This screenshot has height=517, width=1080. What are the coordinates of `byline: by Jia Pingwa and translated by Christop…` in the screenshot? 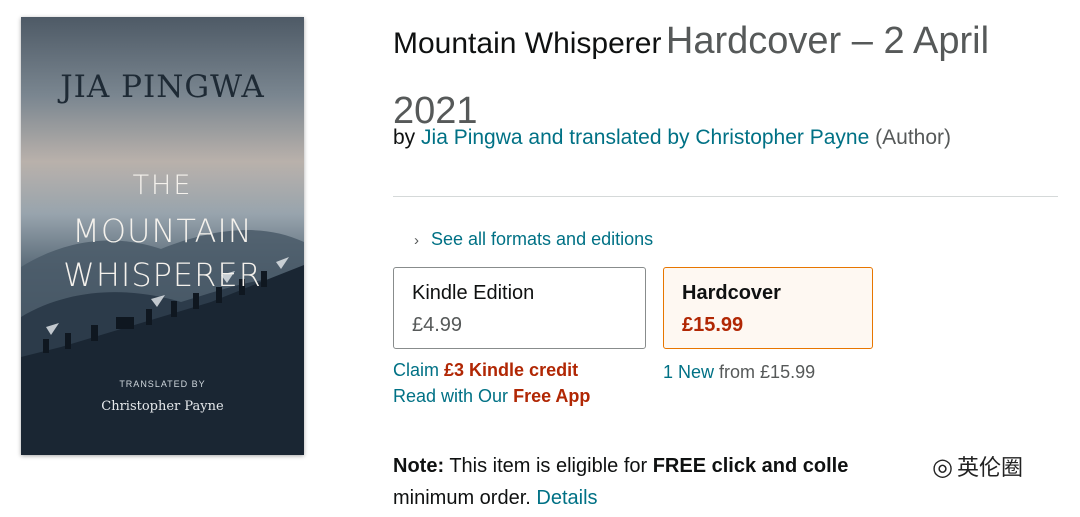 It's located at (672, 138).